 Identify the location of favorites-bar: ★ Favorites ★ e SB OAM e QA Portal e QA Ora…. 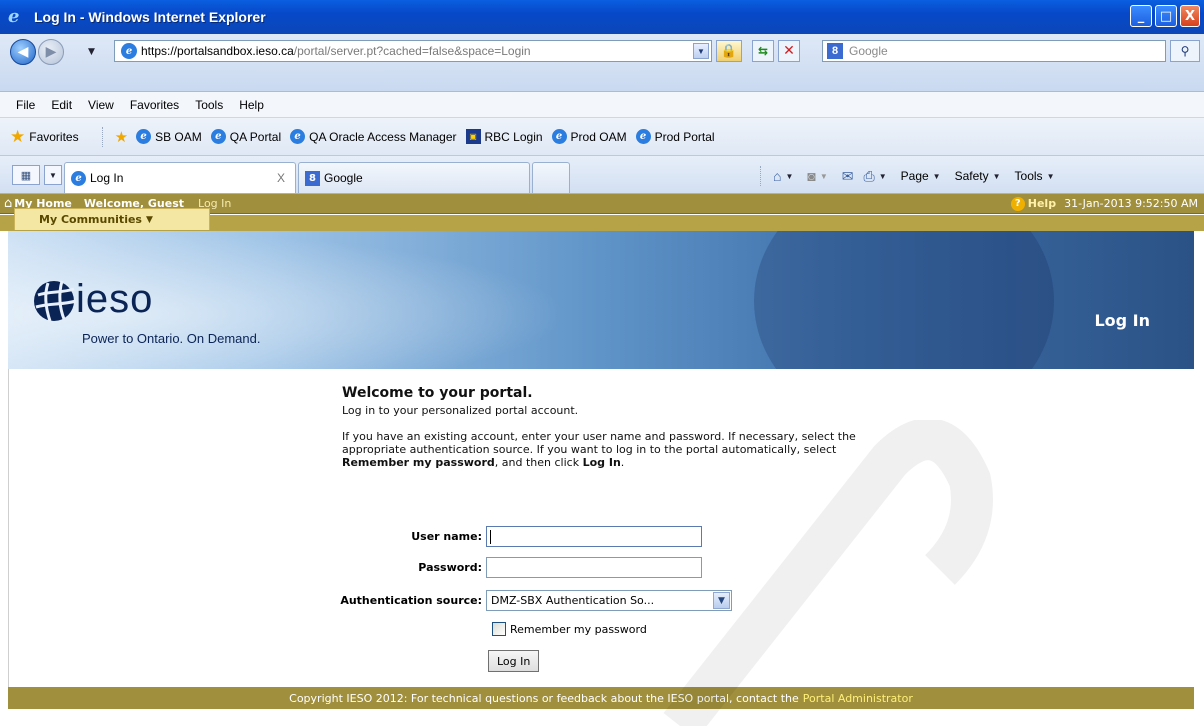
(602, 137).